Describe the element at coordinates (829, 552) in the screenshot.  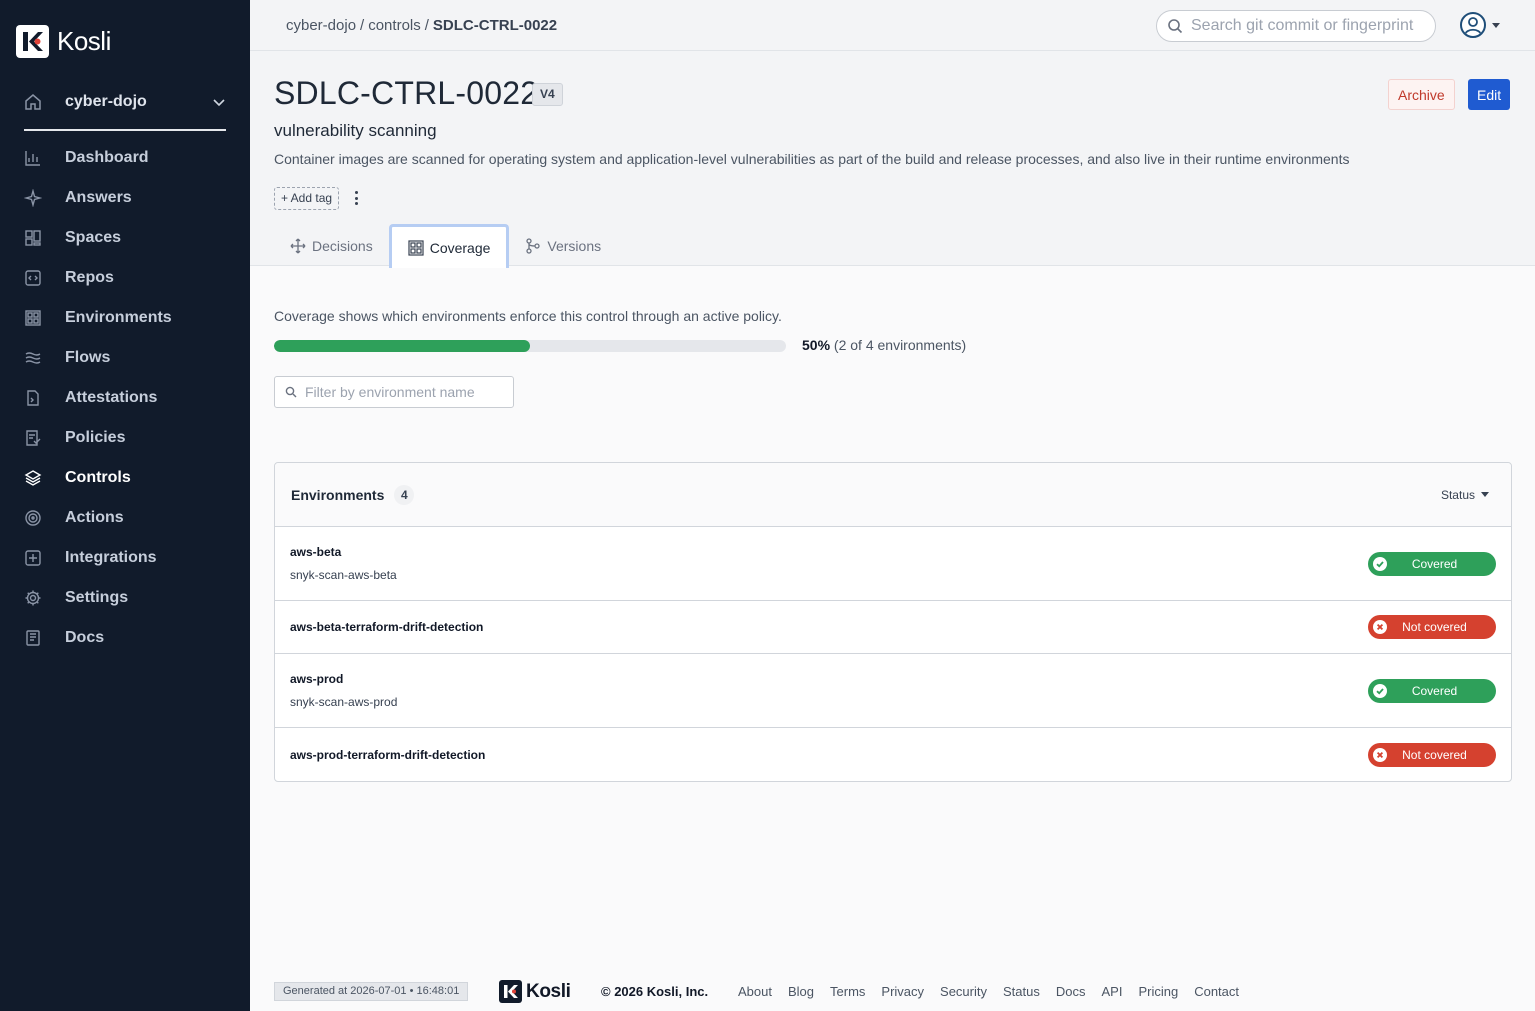
I see `environment-name: aws-beta` at that location.